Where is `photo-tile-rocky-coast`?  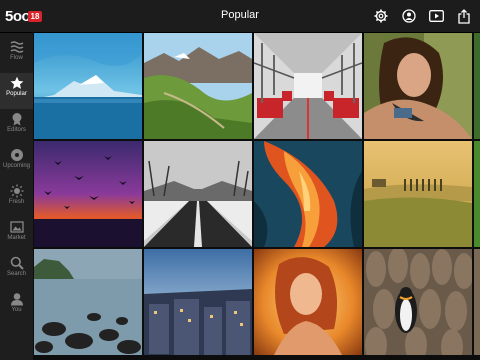 photo-tile-rocky-coast is located at coordinates (88, 302).